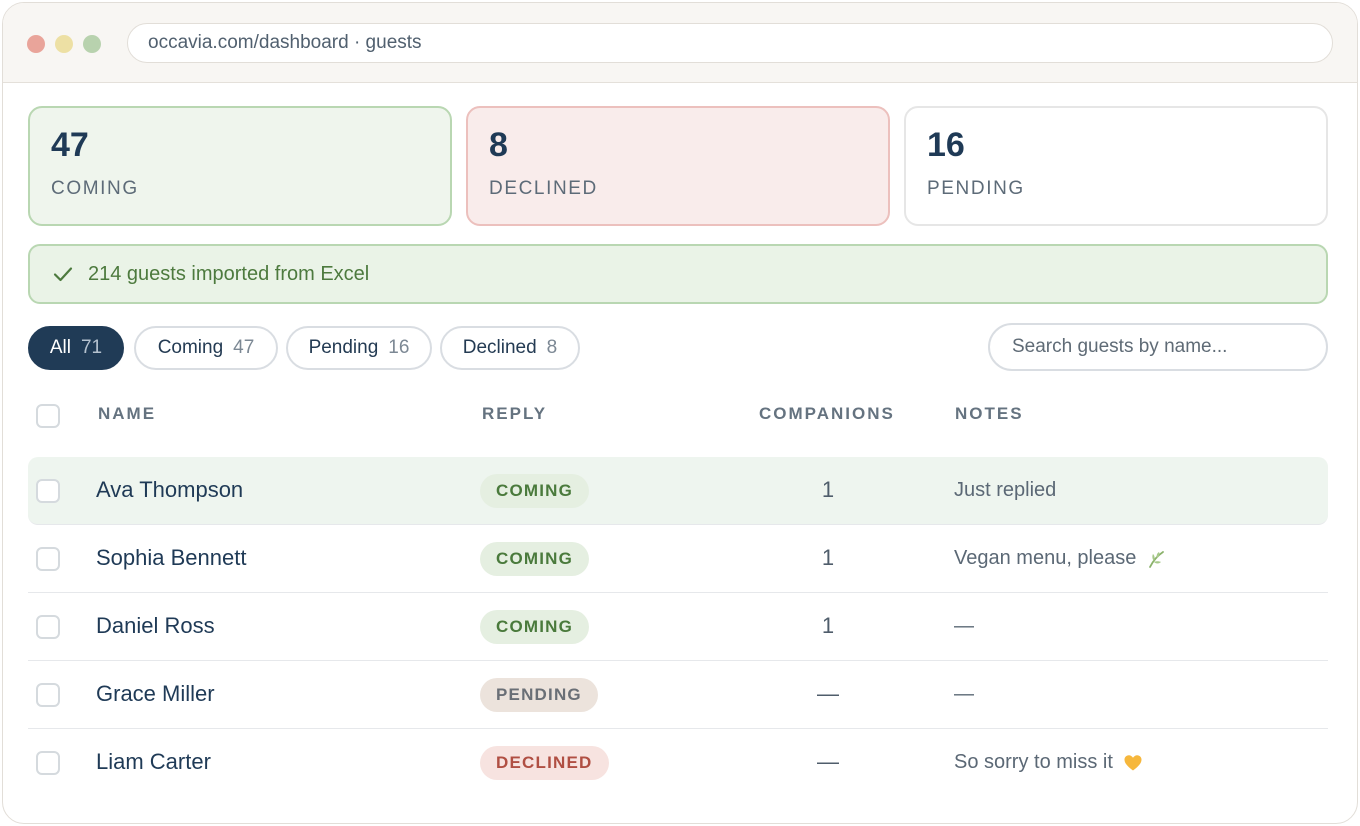  Describe the element at coordinates (36, 44) in the screenshot. I see `close-window-button` at that location.